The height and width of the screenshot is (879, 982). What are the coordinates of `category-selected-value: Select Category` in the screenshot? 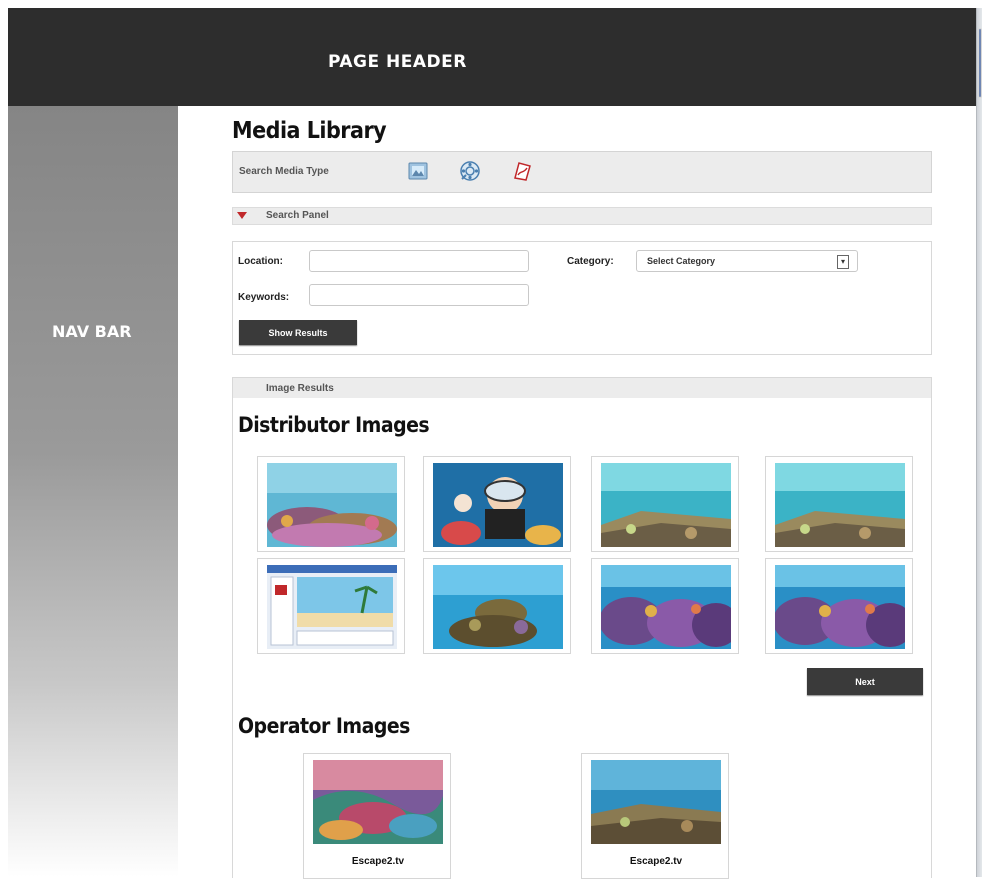 It's located at (681, 261).